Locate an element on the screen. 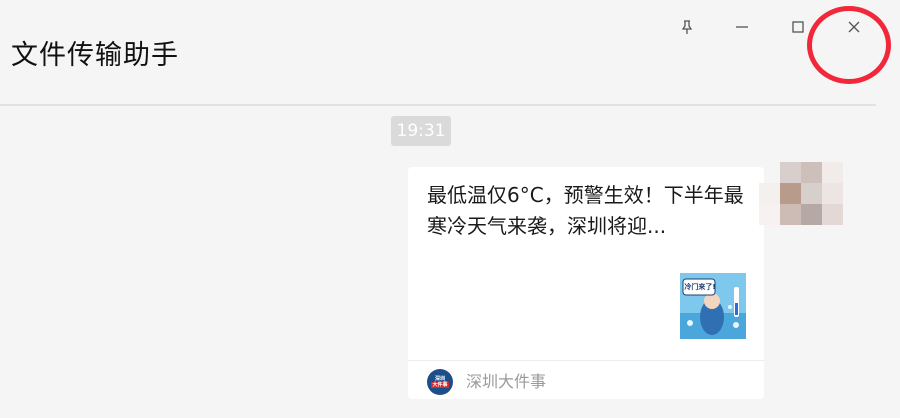 The image size is (900, 418). minimize-button is located at coordinates (742, 27).